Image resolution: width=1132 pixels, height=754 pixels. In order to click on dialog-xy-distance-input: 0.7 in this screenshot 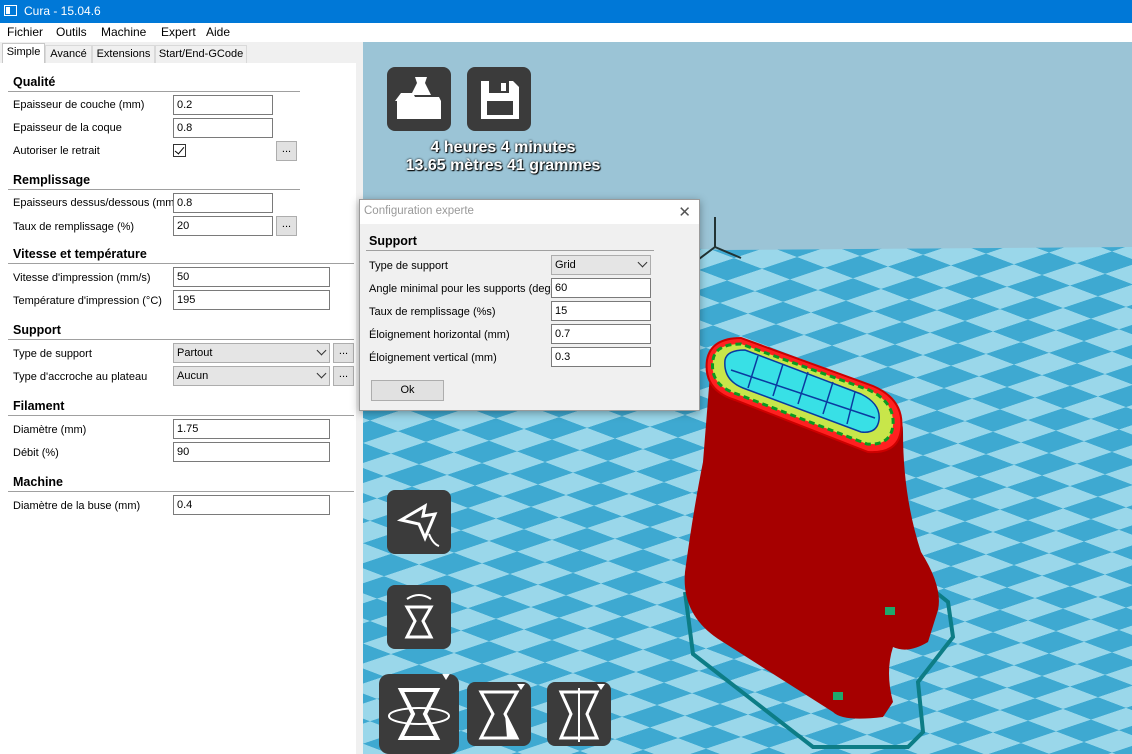, I will do `click(601, 334)`.